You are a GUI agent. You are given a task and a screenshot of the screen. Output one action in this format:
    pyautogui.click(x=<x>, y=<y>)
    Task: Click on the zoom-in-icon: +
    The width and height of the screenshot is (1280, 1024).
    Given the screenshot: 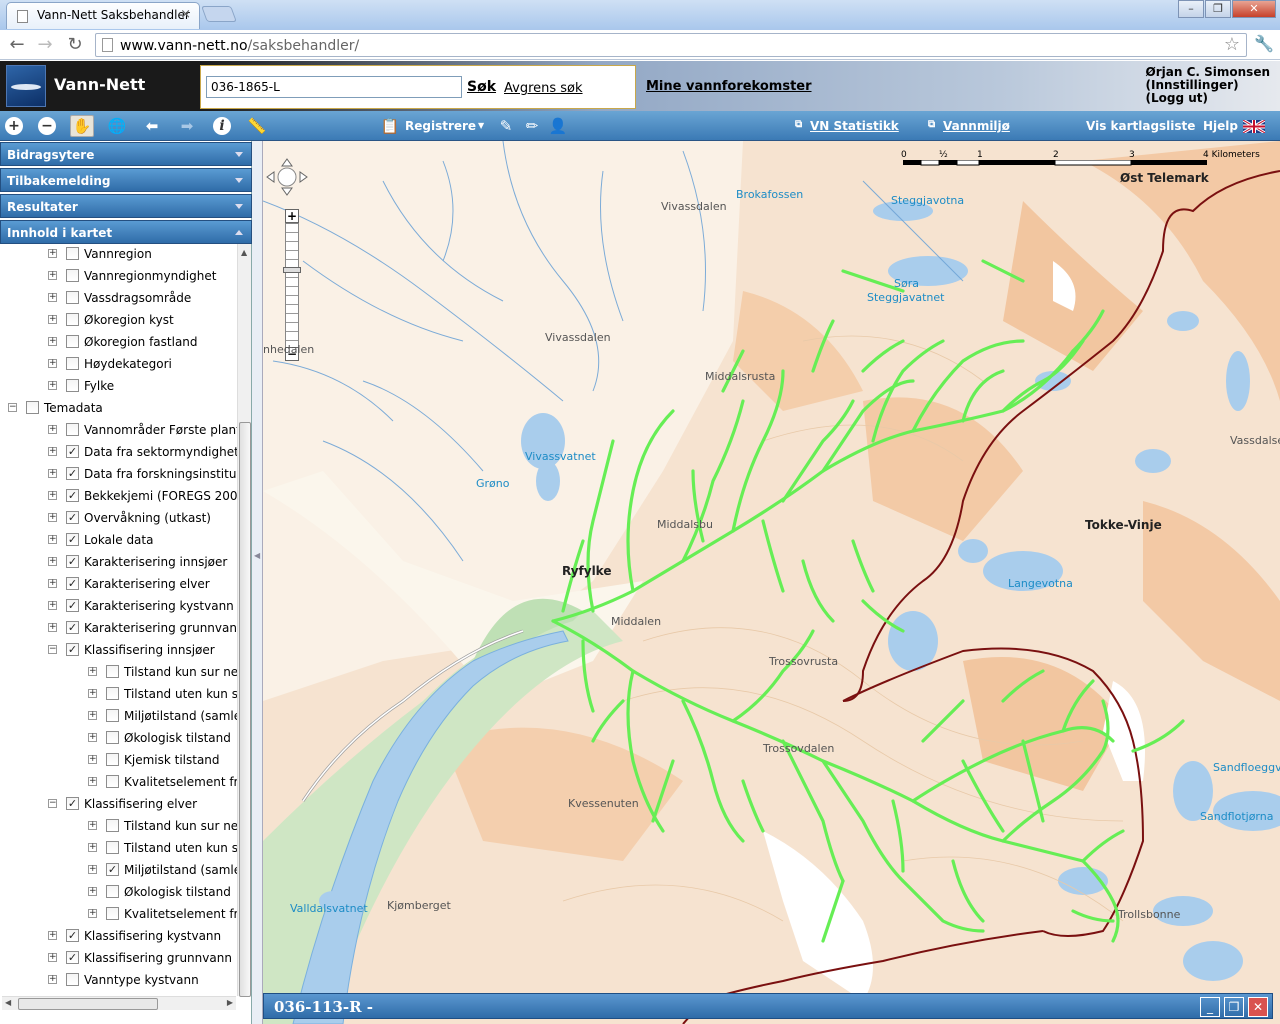 What is the action you would take?
    pyautogui.click(x=14, y=126)
    